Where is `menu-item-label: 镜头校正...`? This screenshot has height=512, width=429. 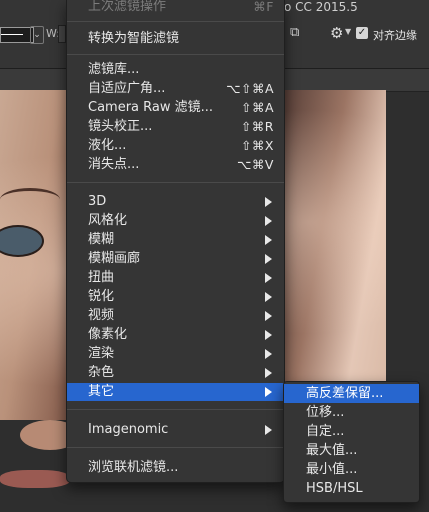 menu-item-label: 镜头校正... is located at coordinates (120, 126).